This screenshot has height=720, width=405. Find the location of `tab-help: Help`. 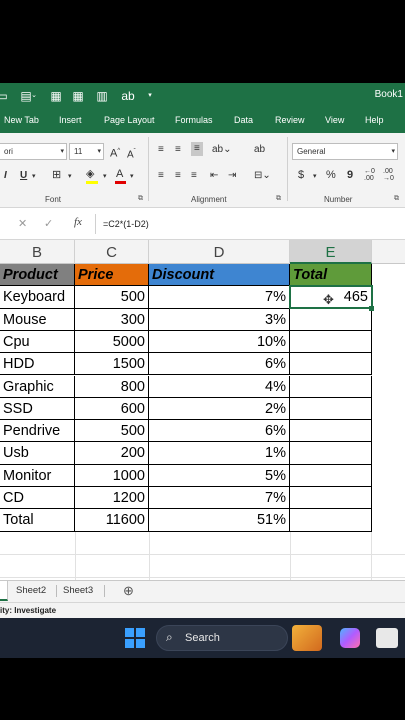

tab-help: Help is located at coordinates (374, 120).